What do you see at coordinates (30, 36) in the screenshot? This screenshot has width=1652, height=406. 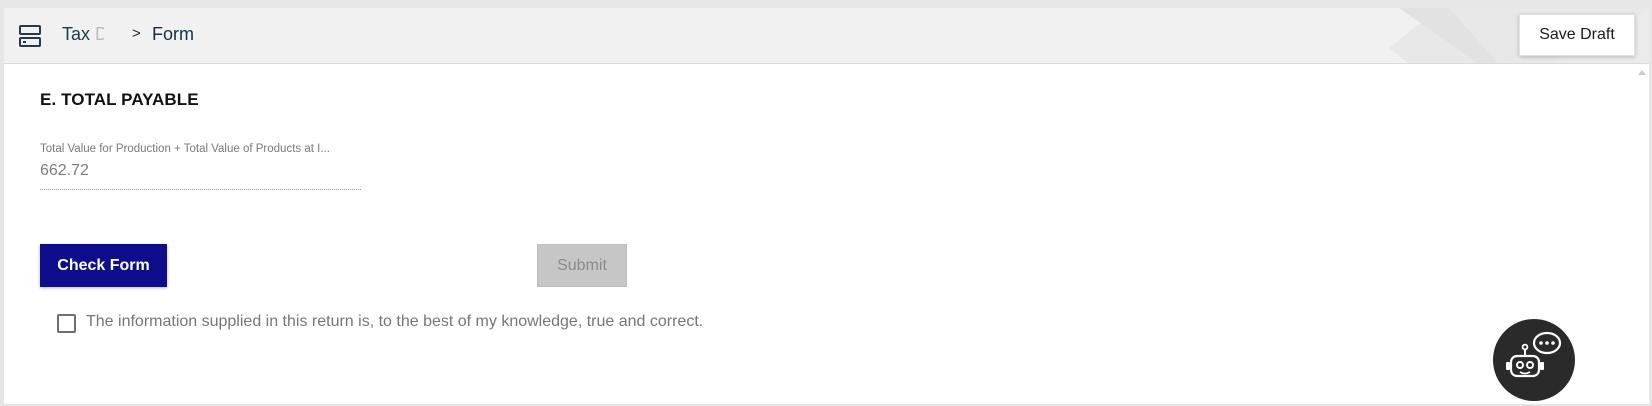 I see `server-menu-icon` at bounding box center [30, 36].